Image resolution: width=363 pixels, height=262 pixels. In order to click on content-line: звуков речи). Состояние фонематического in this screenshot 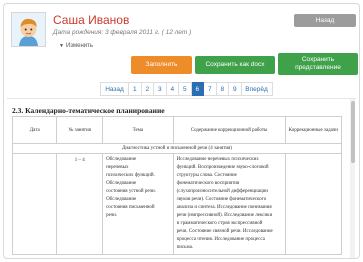, I will do `click(221, 199)`.